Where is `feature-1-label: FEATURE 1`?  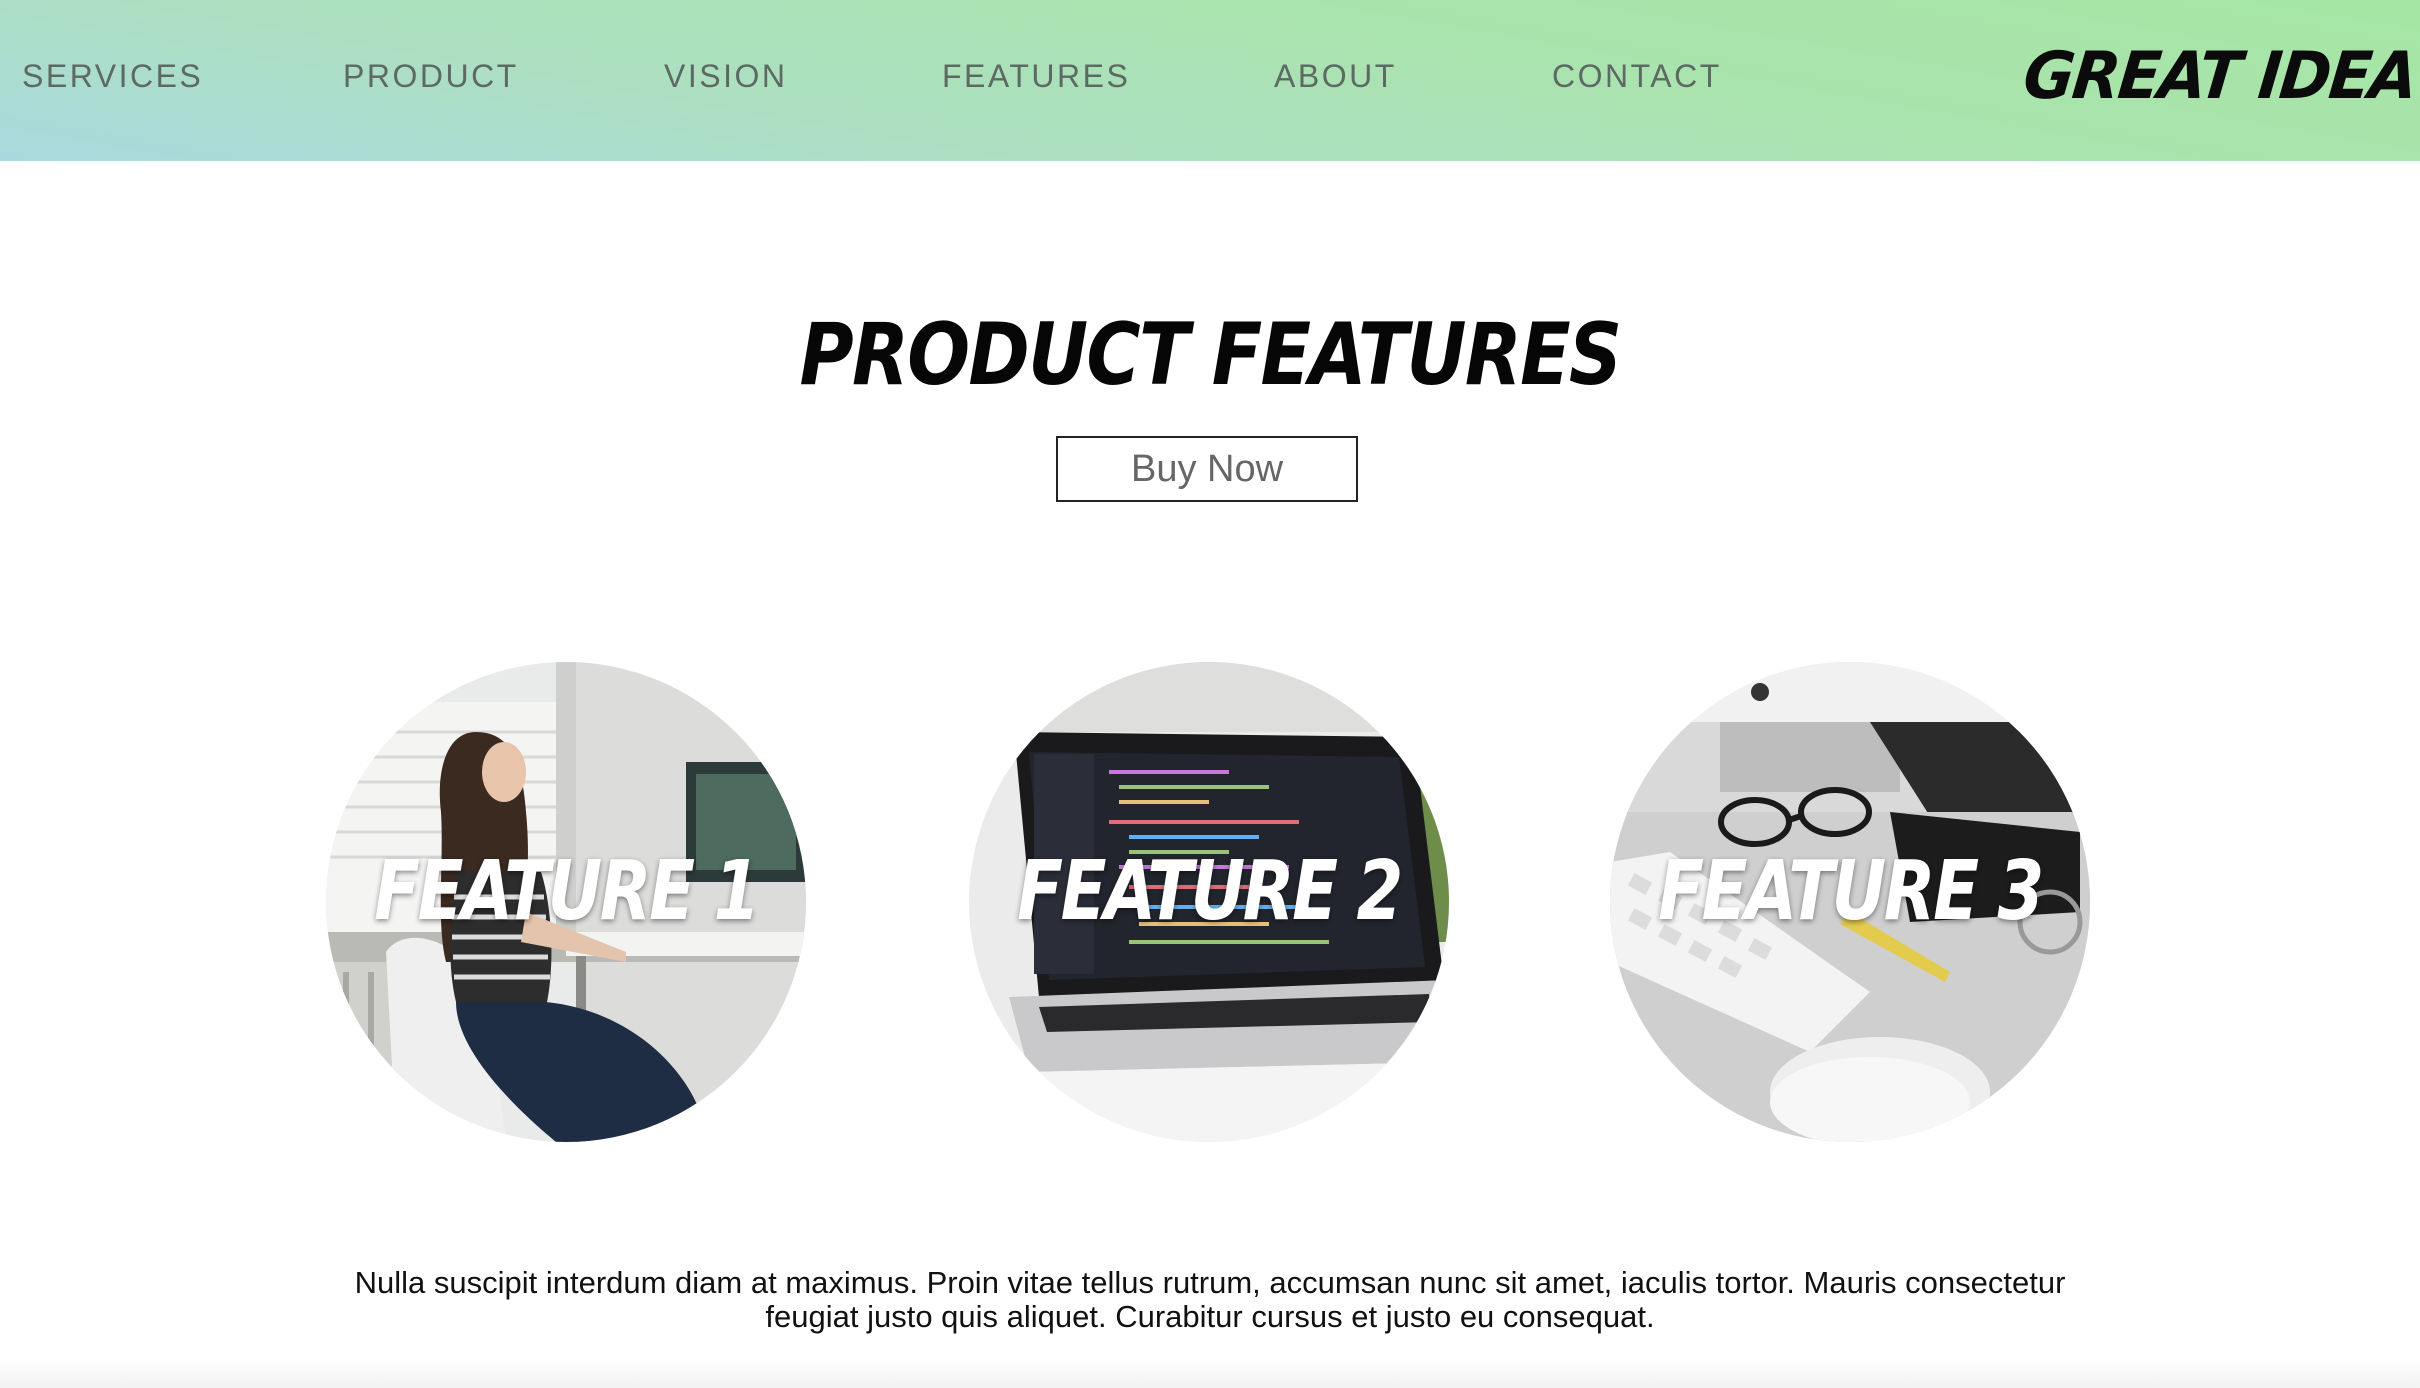
feature-1-label: FEATURE 1 is located at coordinates (567, 891).